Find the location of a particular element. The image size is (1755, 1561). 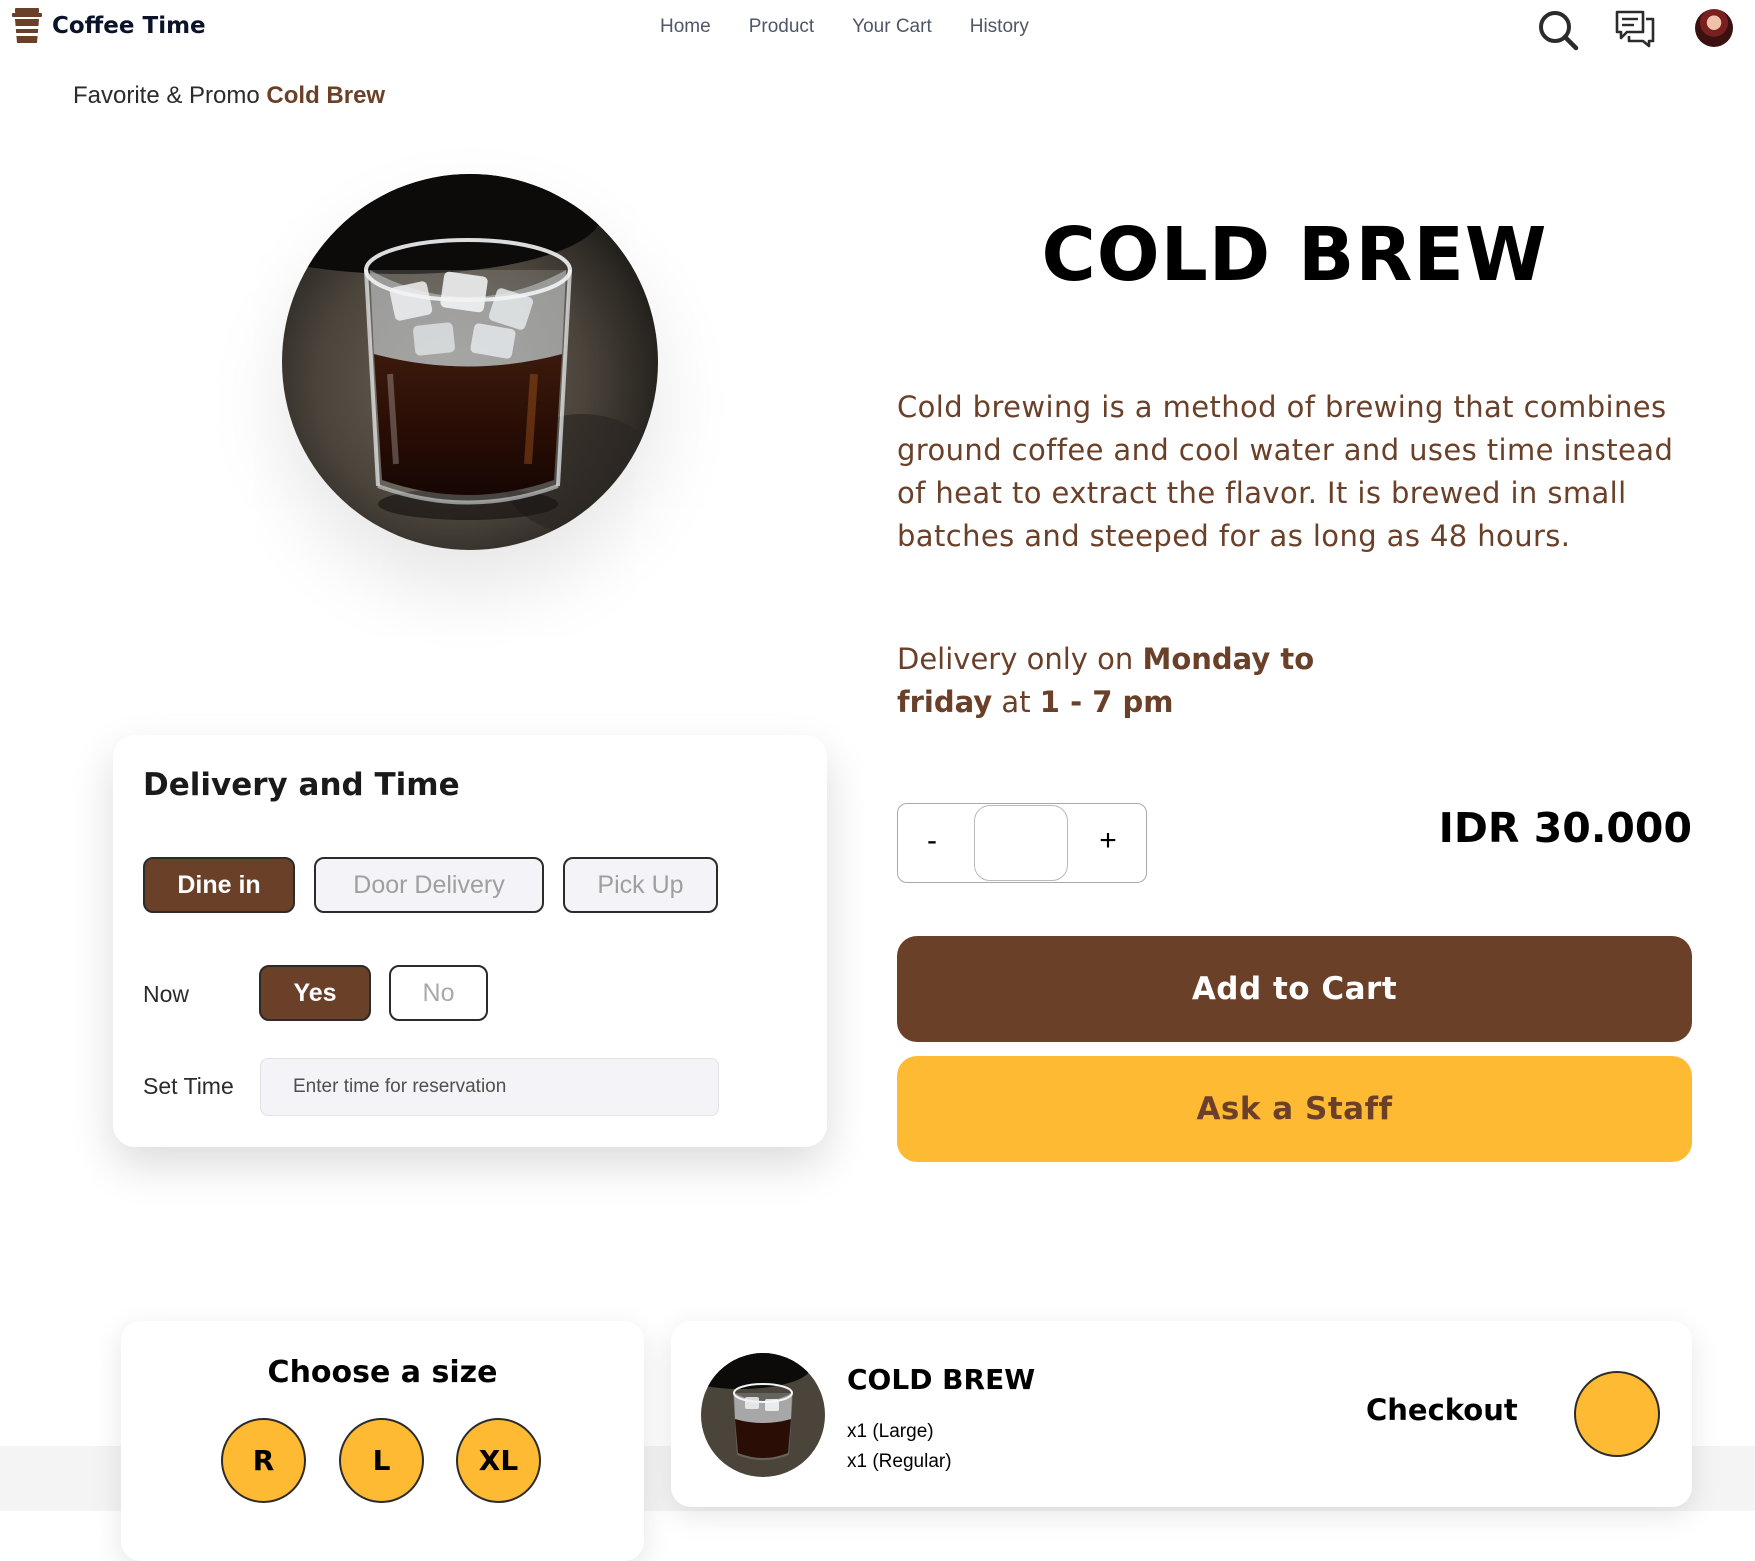

quantity-input is located at coordinates (1021, 843).